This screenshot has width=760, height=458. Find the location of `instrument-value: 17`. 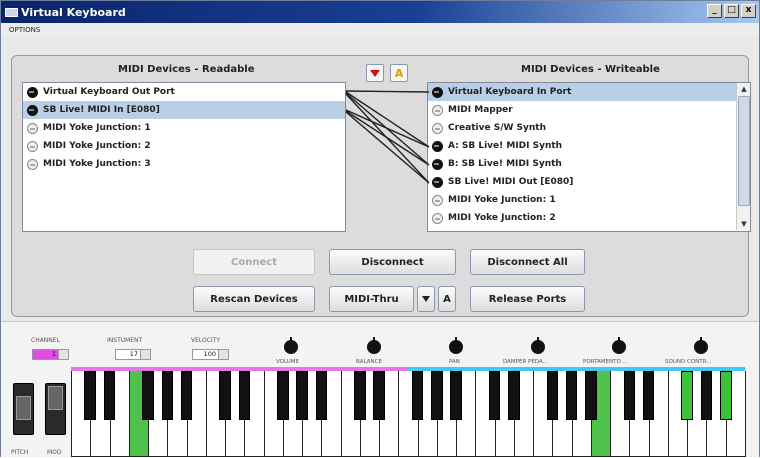

instrument-value: 17 is located at coordinates (133, 354).